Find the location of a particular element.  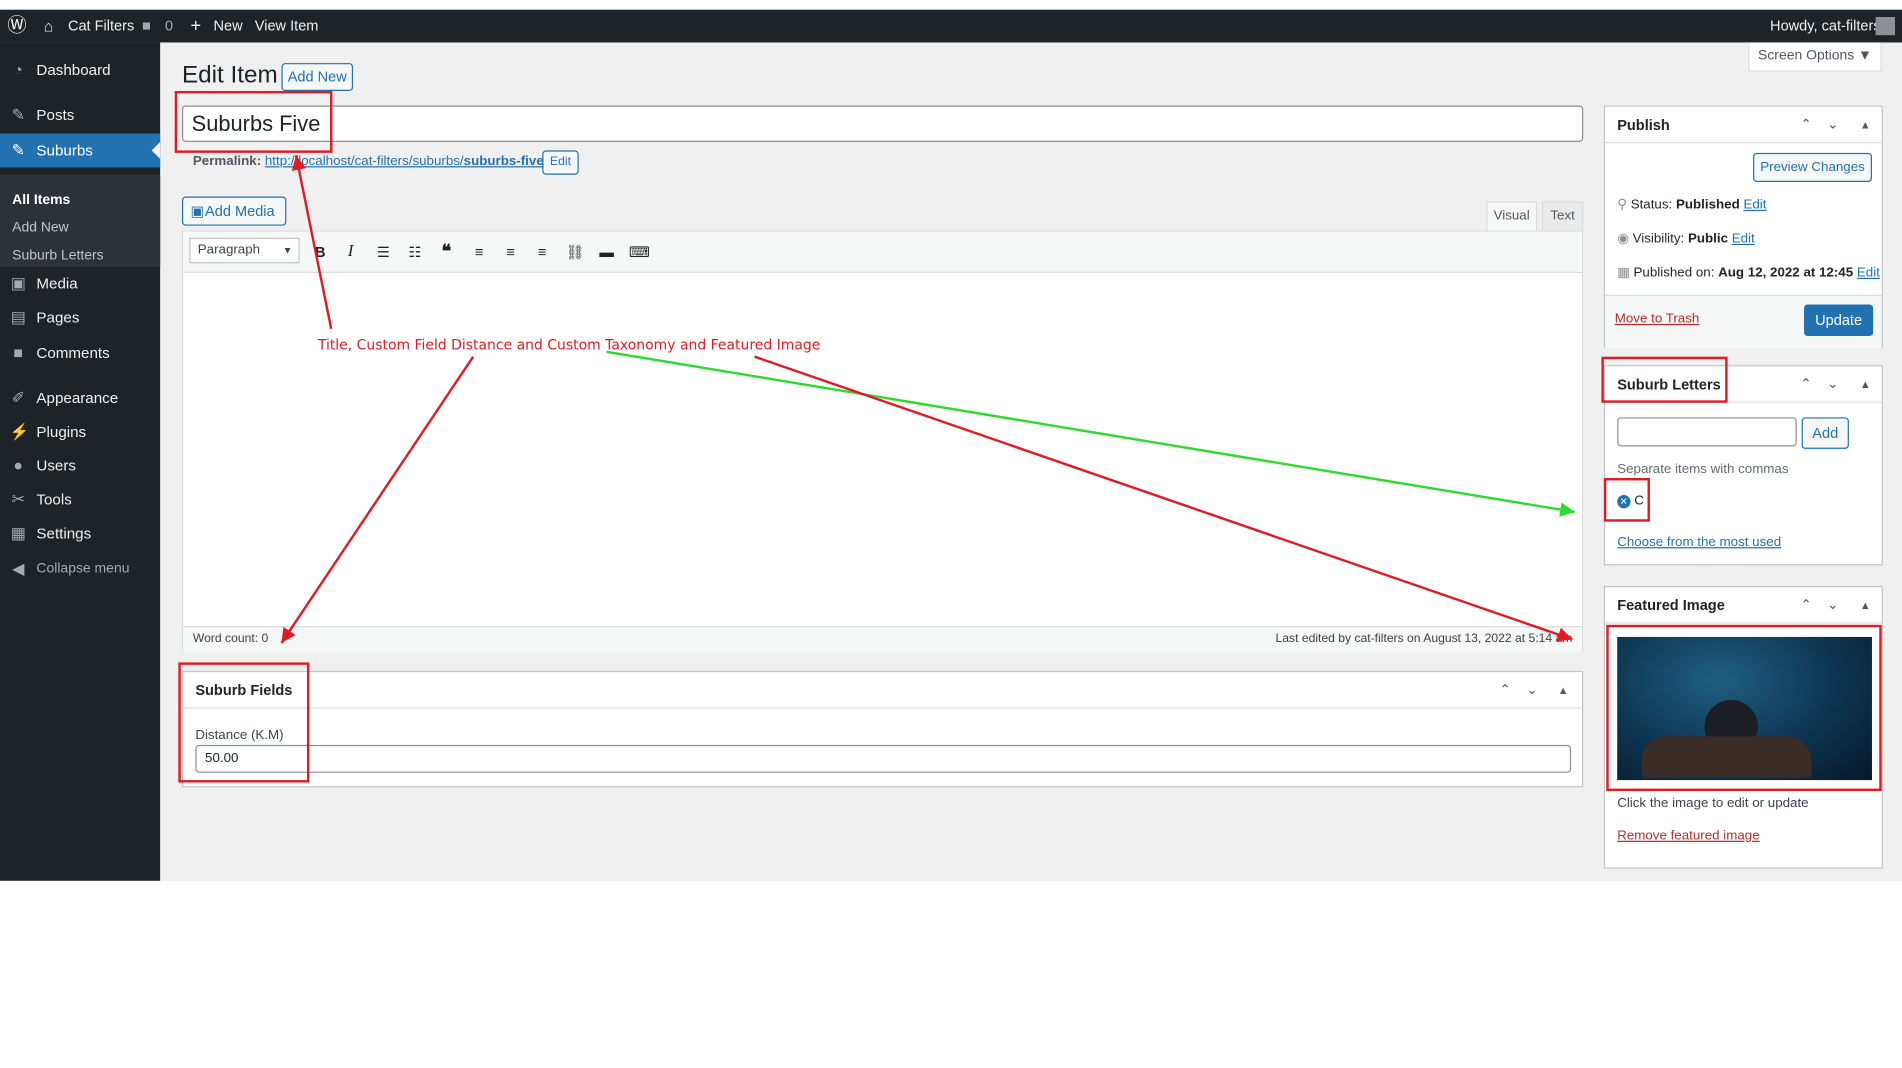

arrow-to-taxonomy is located at coordinates (1090, 433).